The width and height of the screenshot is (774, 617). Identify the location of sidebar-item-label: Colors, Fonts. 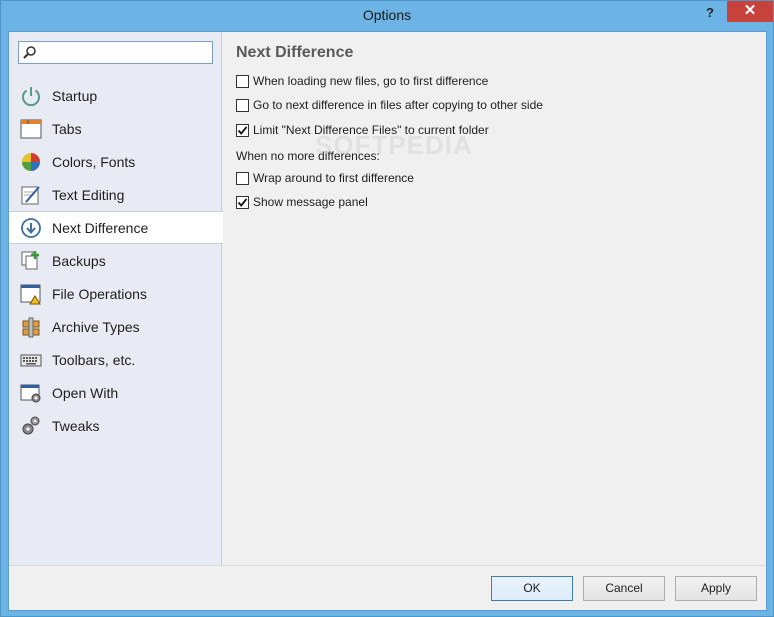
(94, 161).